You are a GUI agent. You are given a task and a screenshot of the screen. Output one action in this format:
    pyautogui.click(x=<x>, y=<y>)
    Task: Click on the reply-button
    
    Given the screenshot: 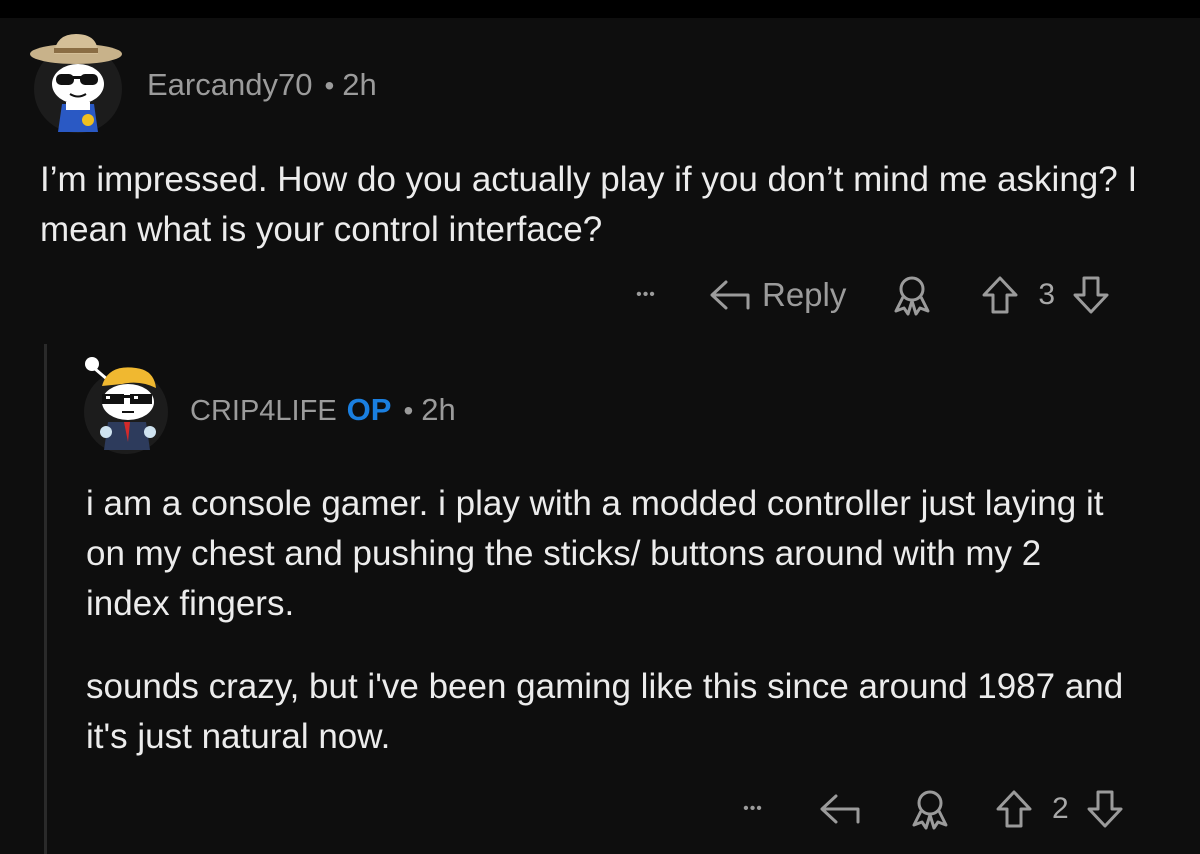 What is the action you would take?
    pyautogui.click(x=841, y=809)
    